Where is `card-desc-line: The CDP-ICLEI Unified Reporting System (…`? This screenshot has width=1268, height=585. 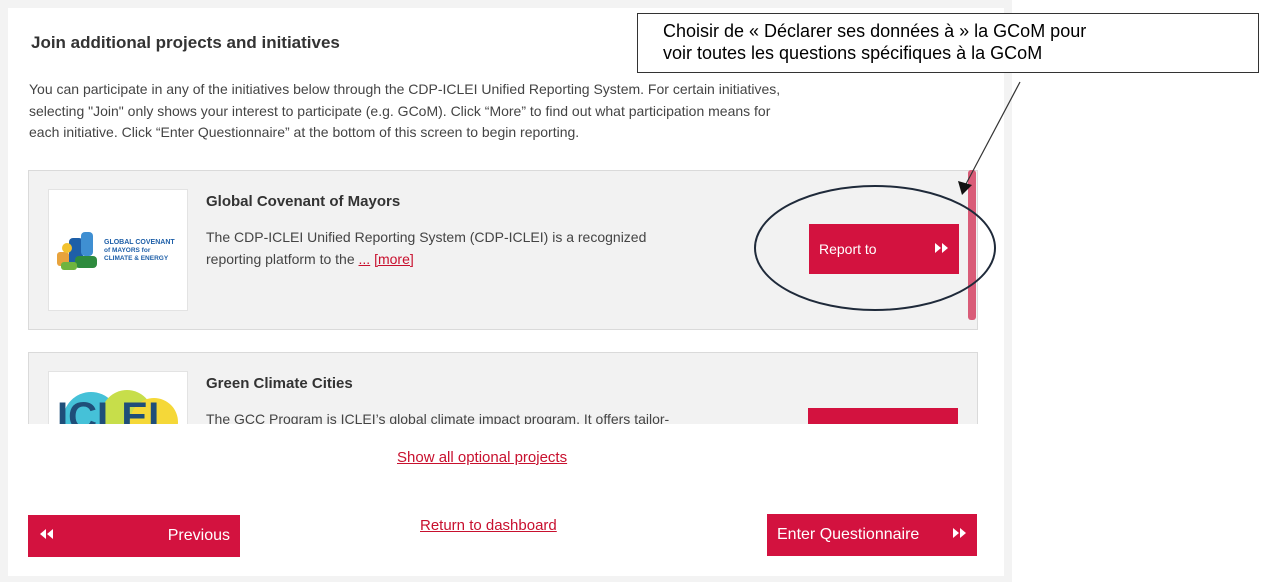
card-desc-line: The CDP-ICLEI Unified Reporting System (… is located at coordinates (426, 237).